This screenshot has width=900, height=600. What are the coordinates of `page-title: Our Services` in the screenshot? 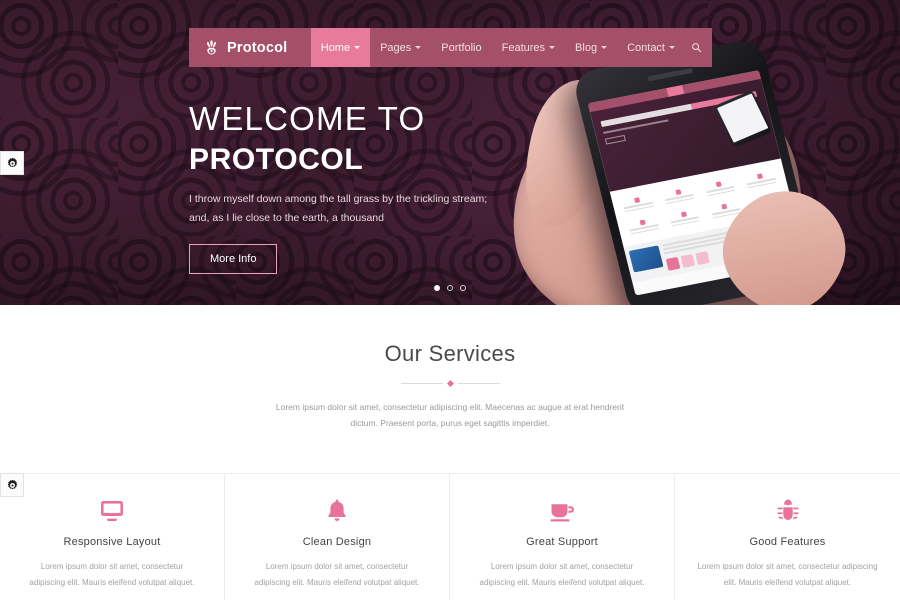 It's located at (450, 353).